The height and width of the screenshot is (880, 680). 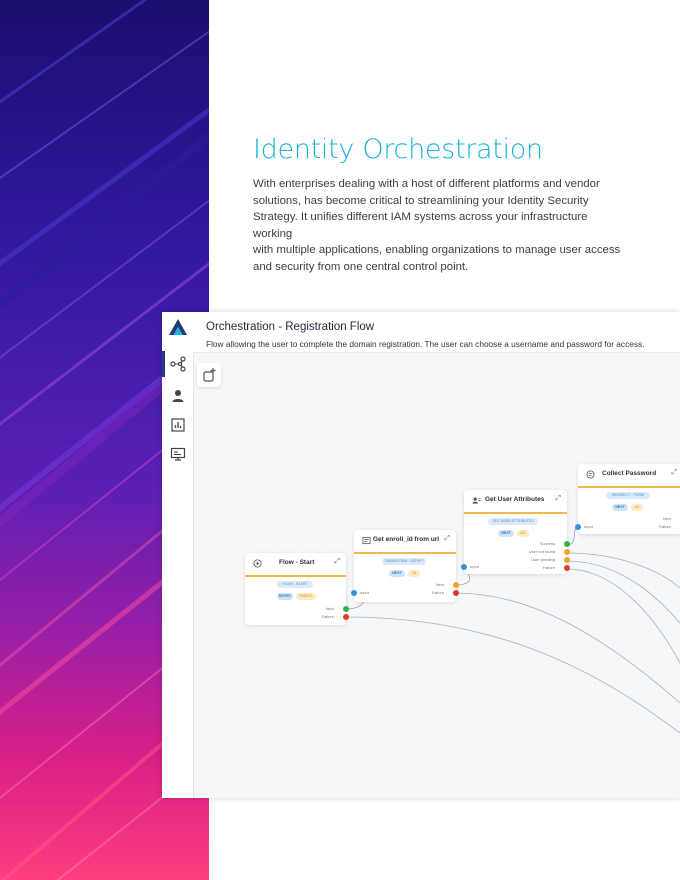 What do you see at coordinates (297, 562) in the screenshot?
I see `node-title: Flow - Start` at bounding box center [297, 562].